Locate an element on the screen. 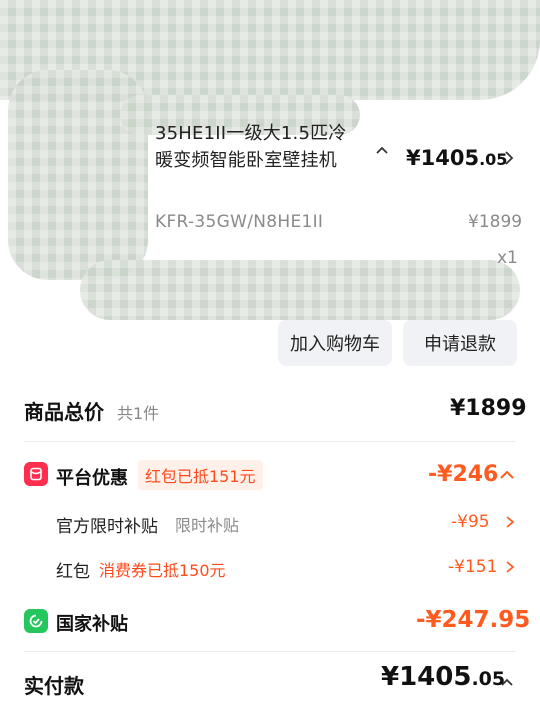 The width and height of the screenshot is (540, 707). product-title: 35HE1II一级大1.5匹冷 暖变频智能卧室壁挂机 is located at coordinates (260, 147).